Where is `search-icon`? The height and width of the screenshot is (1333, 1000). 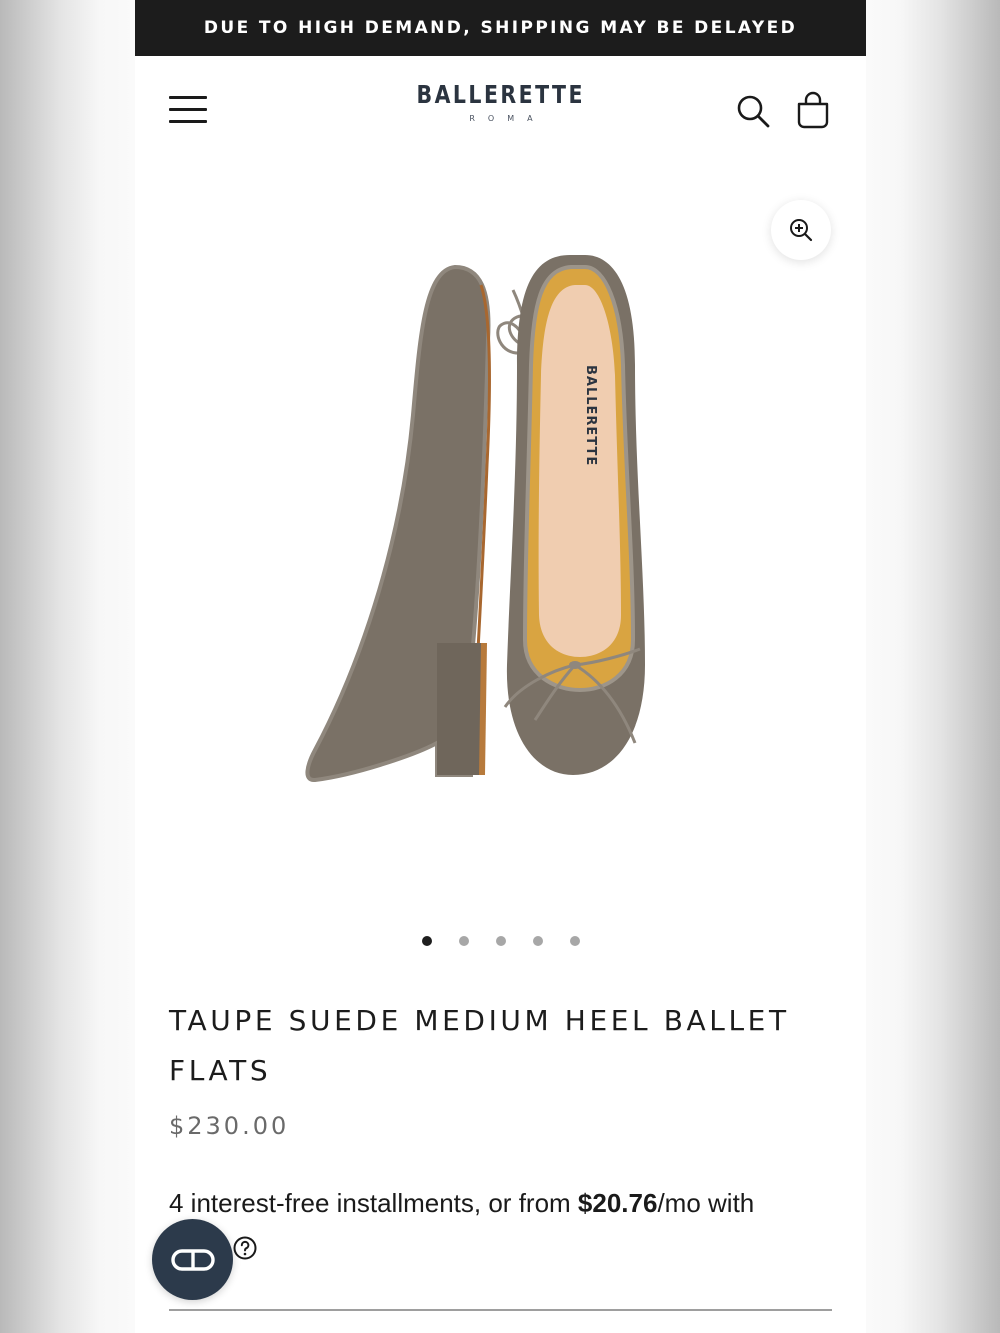 search-icon is located at coordinates (753, 111).